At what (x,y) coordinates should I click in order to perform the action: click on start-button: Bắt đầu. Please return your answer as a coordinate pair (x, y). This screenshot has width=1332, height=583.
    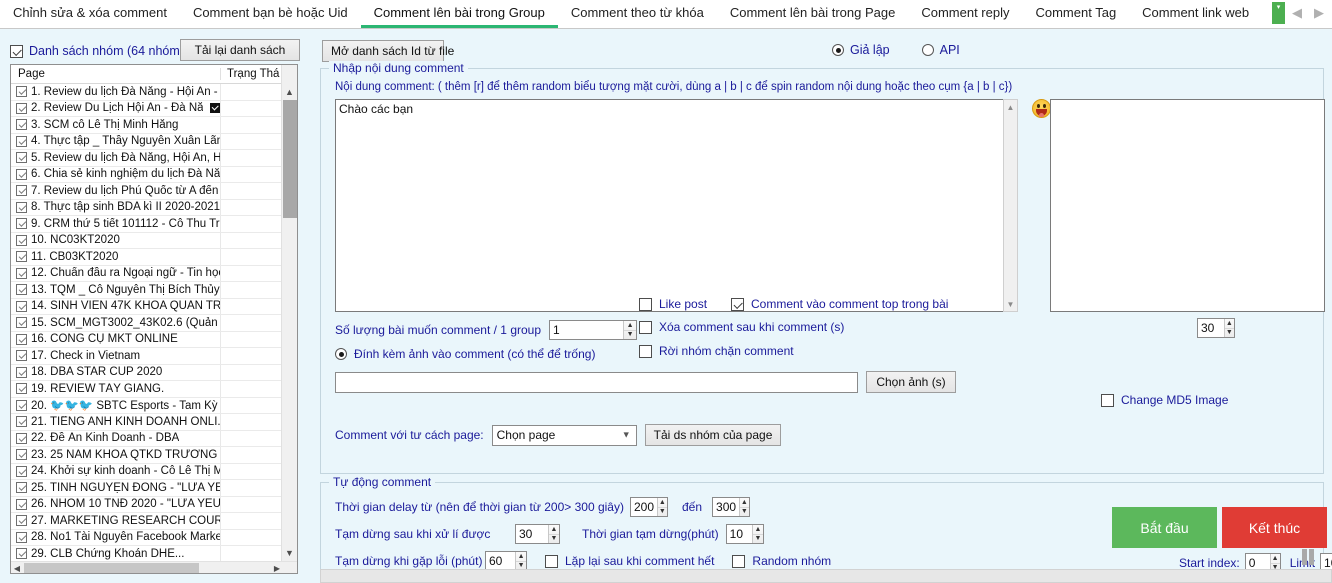
    Looking at the image, I should click on (1164, 527).